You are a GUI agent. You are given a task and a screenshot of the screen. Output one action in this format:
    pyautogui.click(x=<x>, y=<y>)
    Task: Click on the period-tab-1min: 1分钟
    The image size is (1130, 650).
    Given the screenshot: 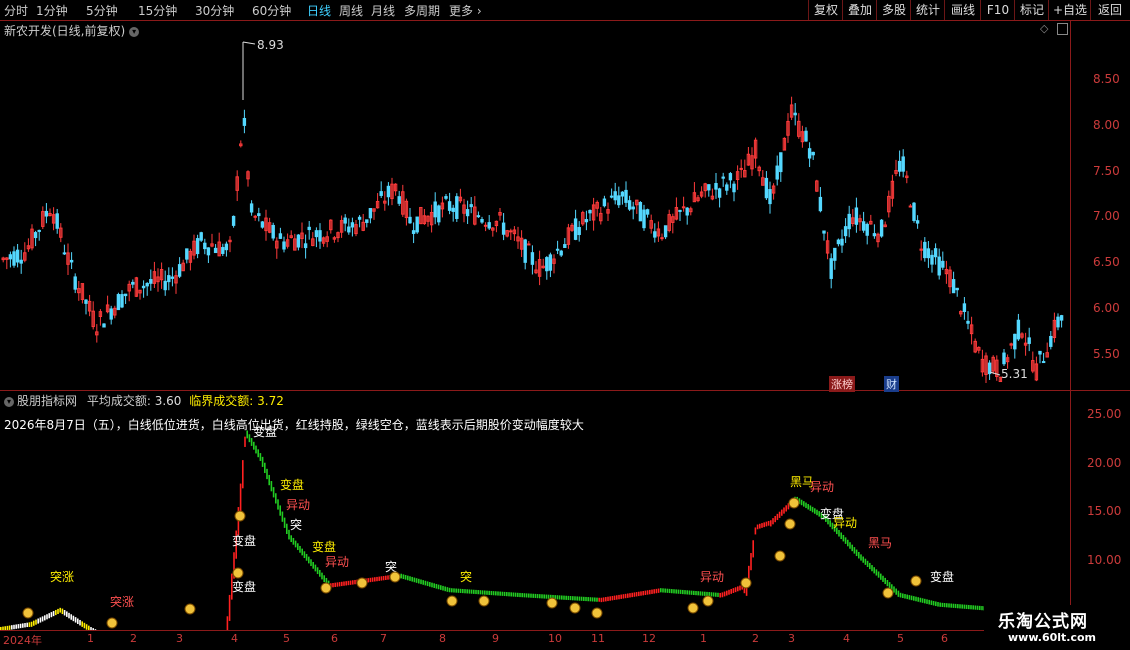 What is the action you would take?
    pyautogui.click(x=52, y=10)
    